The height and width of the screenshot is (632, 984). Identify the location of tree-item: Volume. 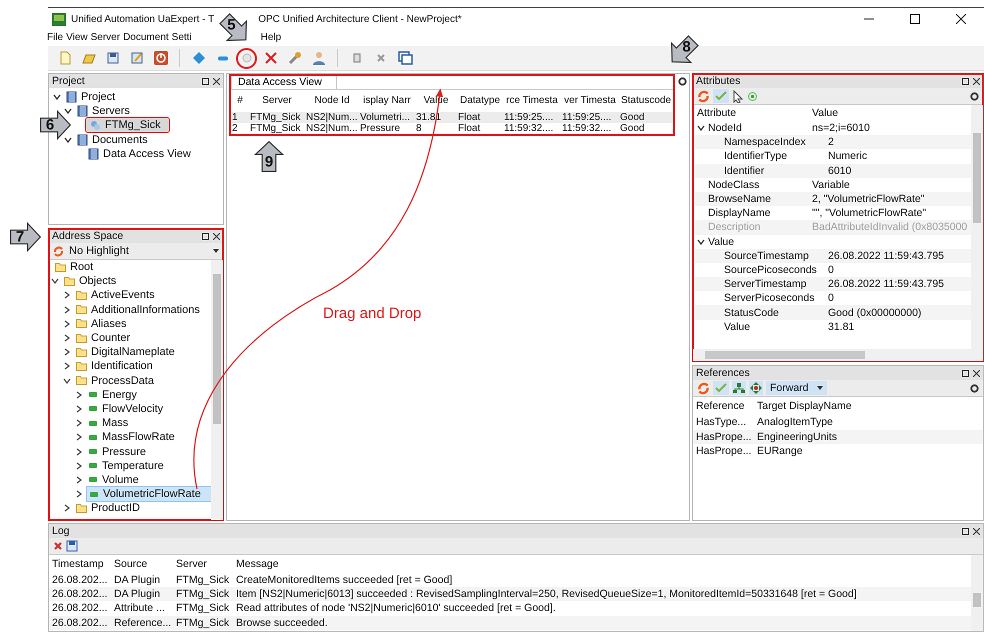
(113, 479).